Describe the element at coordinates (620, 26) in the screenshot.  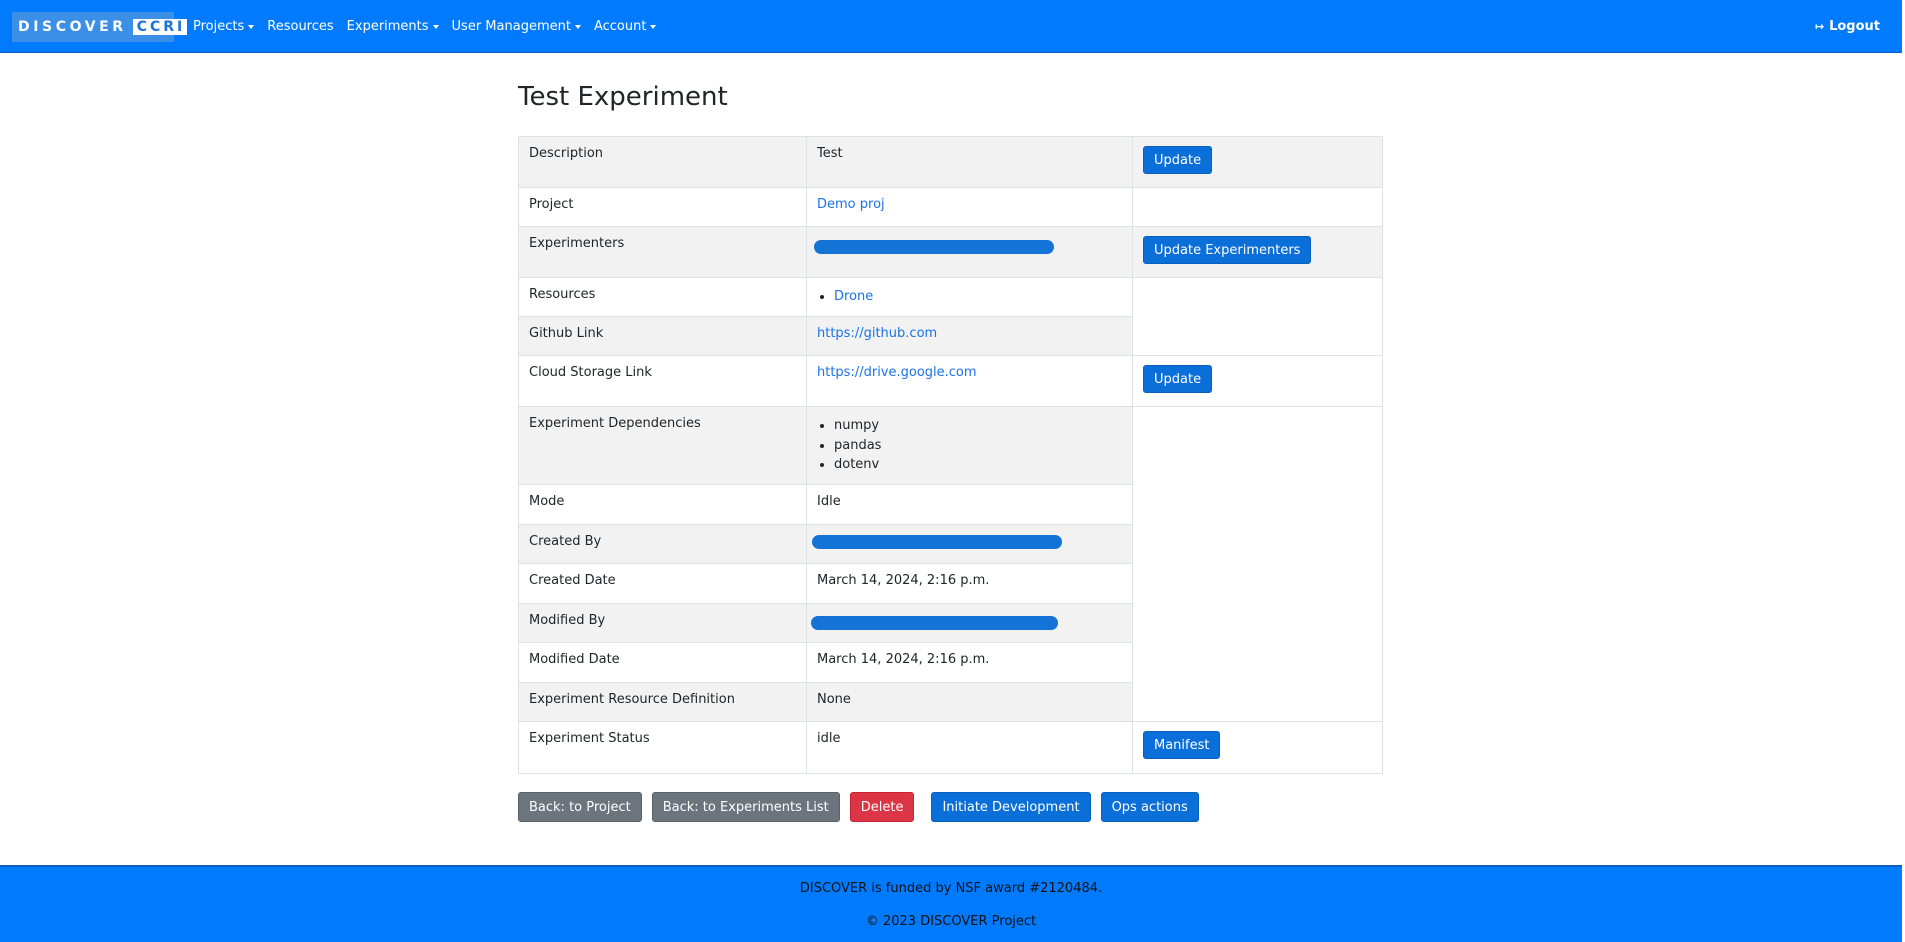
I see `nav-account-label: Account` at that location.